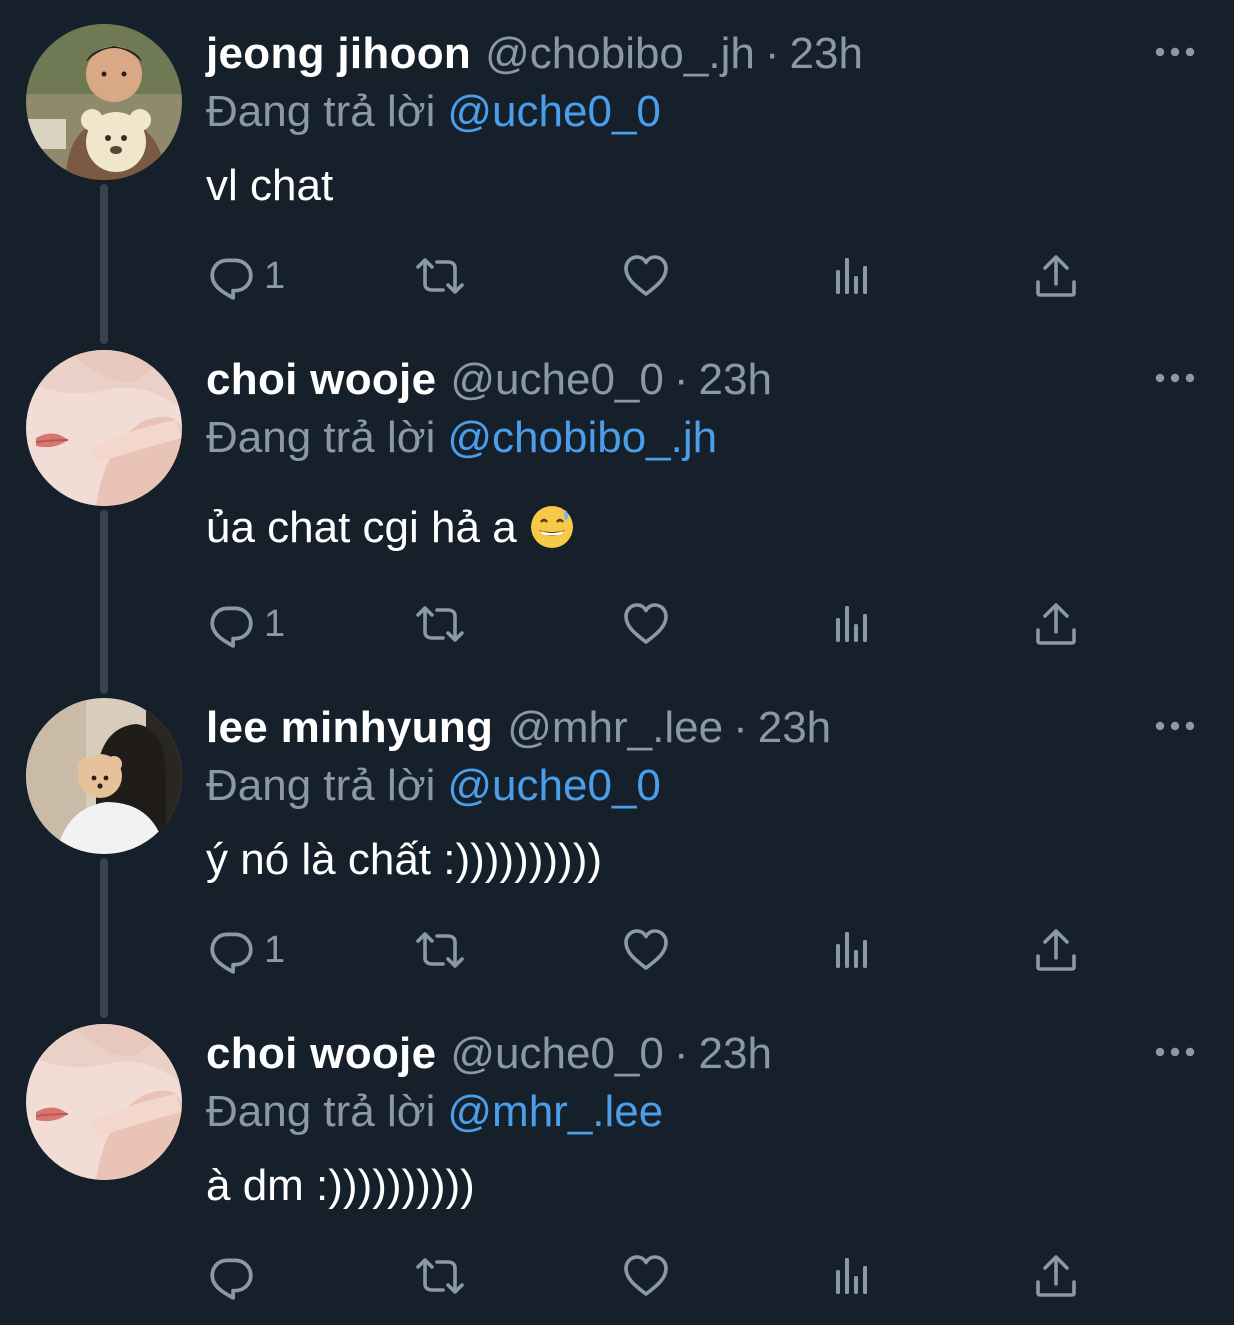 This screenshot has width=1234, height=1325. I want to click on tweet-text: ý nó là chất :)))))))))), so click(404, 859).